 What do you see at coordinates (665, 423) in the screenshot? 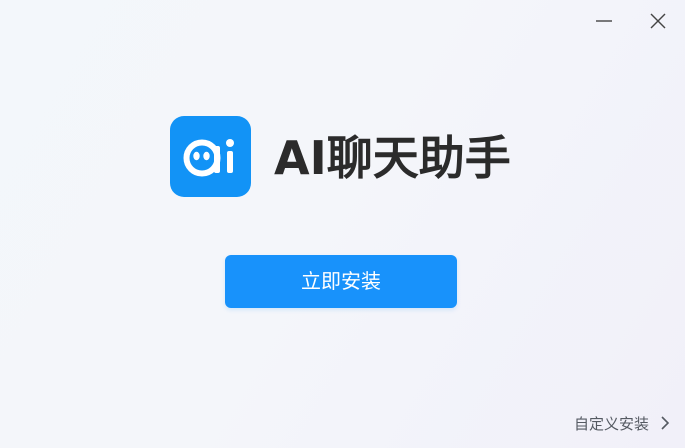
I see `chevron-right-icon` at bounding box center [665, 423].